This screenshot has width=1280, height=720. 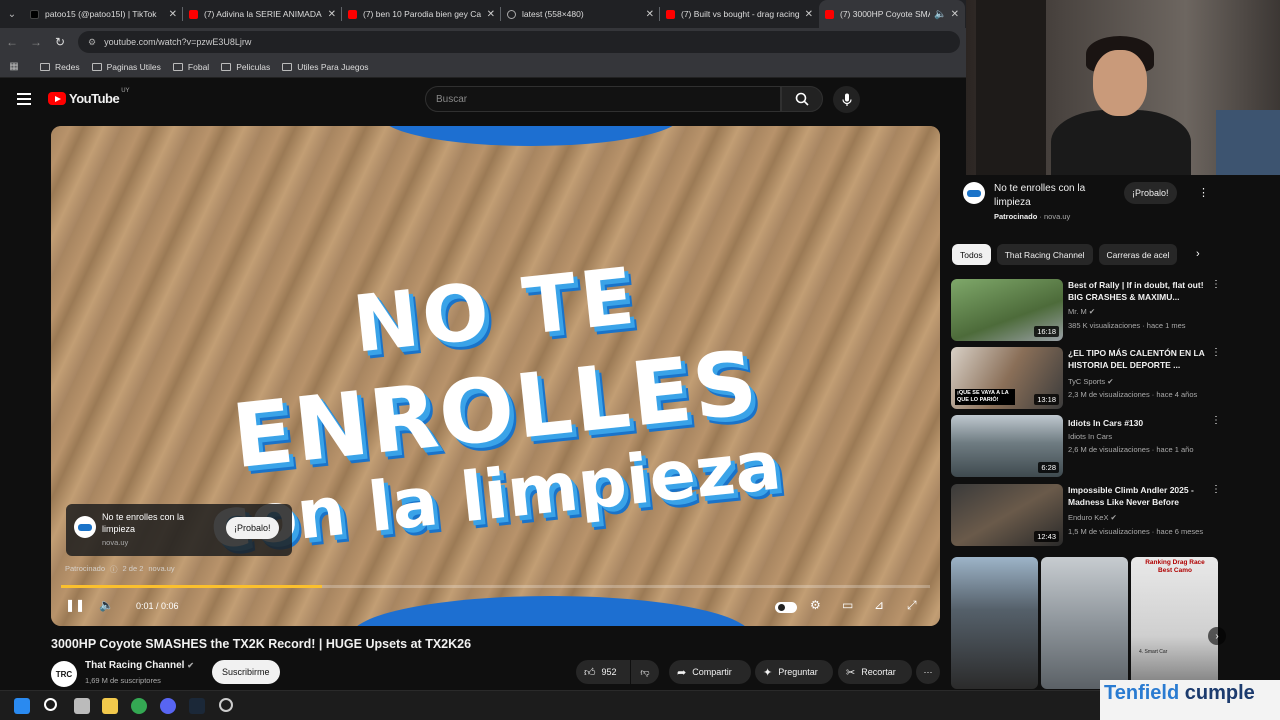 What do you see at coordinates (892, 14) in the screenshot?
I see `browser-tab-active: (7) 3000HP Coyote SMASH 🔈 ✕` at bounding box center [892, 14].